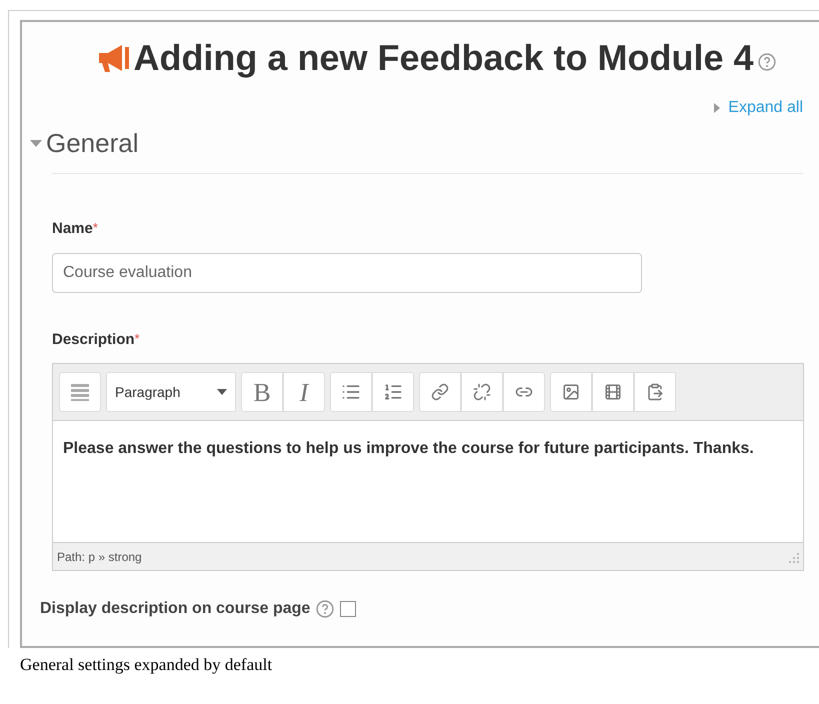 This screenshot has width=819, height=704. Describe the element at coordinates (443, 58) in the screenshot. I see `page-title: Adding a new Feedback to Module 4` at that location.